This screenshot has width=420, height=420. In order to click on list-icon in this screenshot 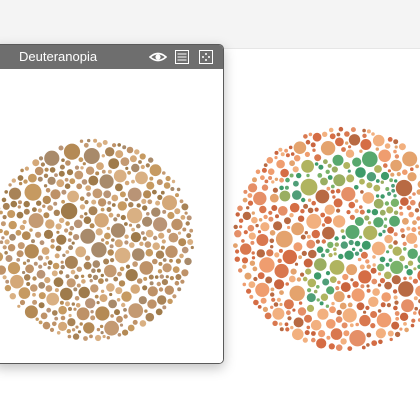, I will do `click(182, 57)`.